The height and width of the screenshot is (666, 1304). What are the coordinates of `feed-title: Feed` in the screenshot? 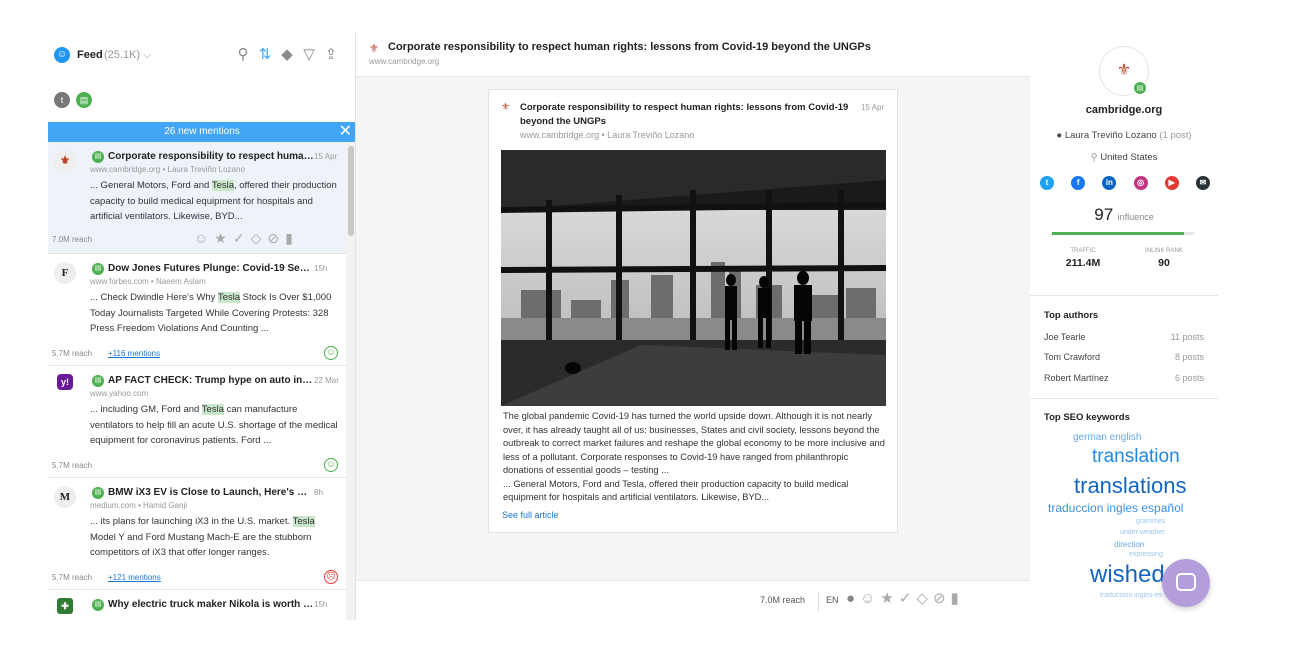 It's located at (90, 55).